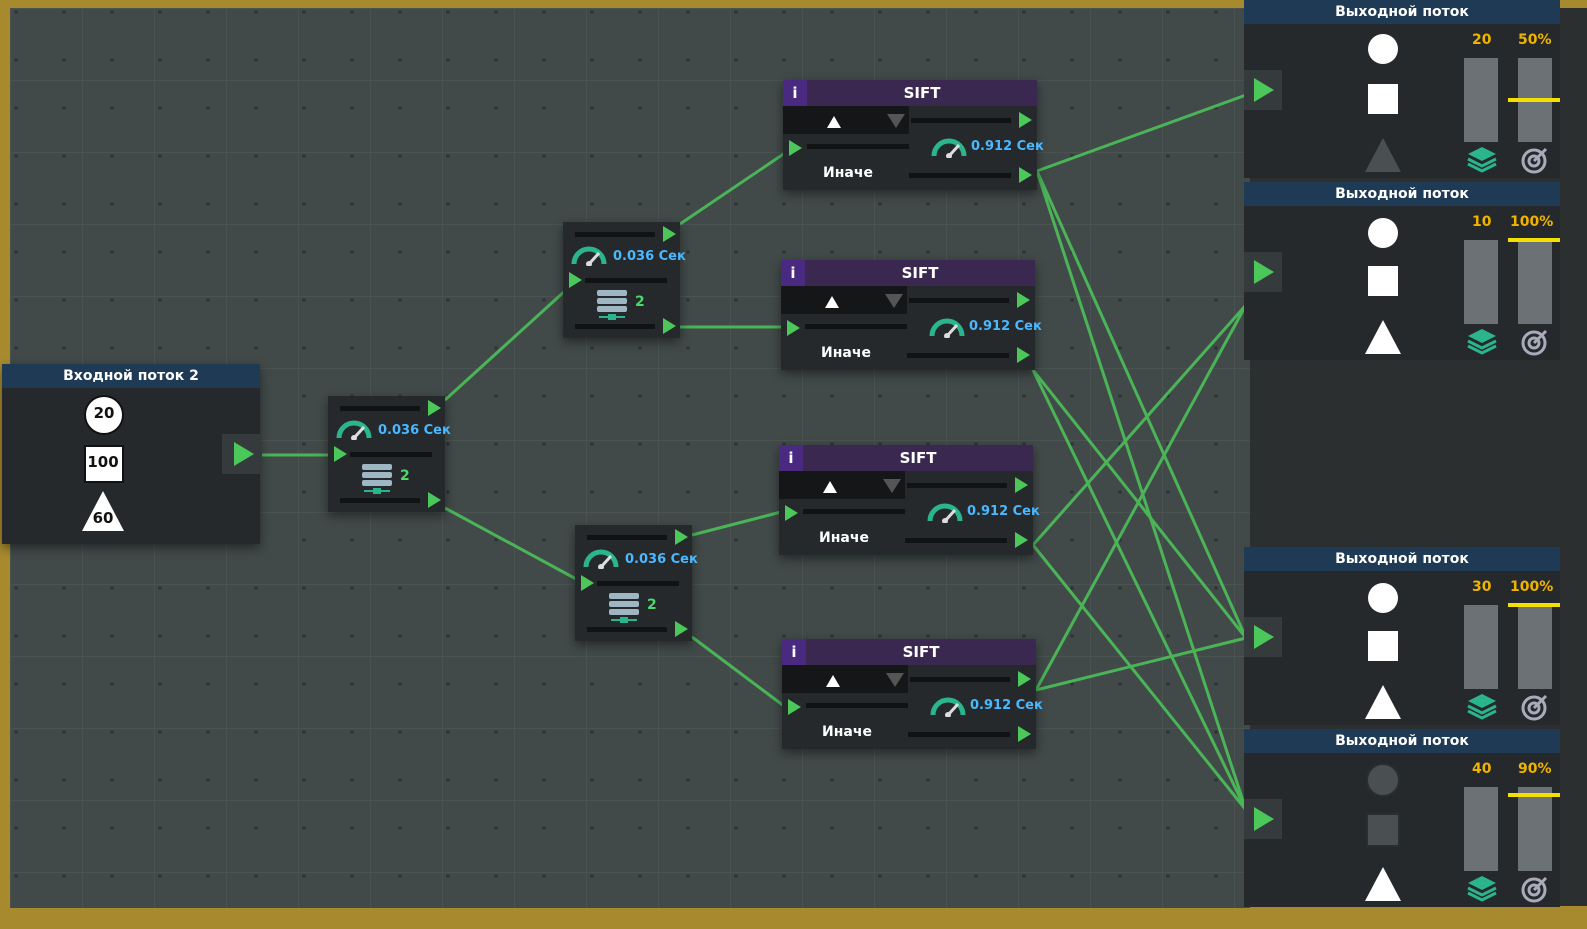 The height and width of the screenshot is (929, 1587). Describe the element at coordinates (1402, 818) in the screenshot. I see `output-node-4: Выходной поток 40 90%` at that location.